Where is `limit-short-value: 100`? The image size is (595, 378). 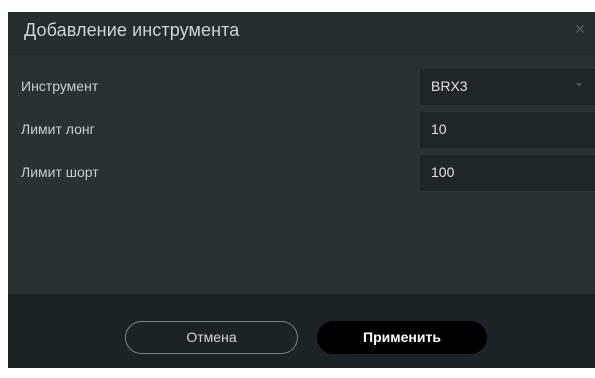
limit-short-value: 100 is located at coordinates (443, 172).